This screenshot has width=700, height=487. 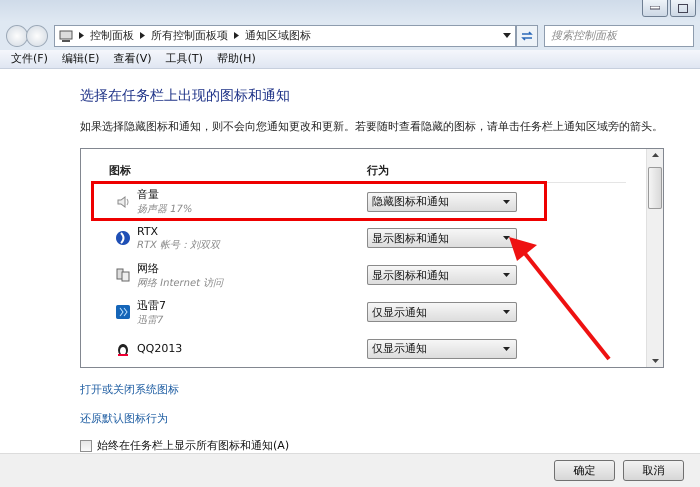 What do you see at coordinates (372, 418) in the screenshot?
I see `link: 还原默认图标行为` at bounding box center [372, 418].